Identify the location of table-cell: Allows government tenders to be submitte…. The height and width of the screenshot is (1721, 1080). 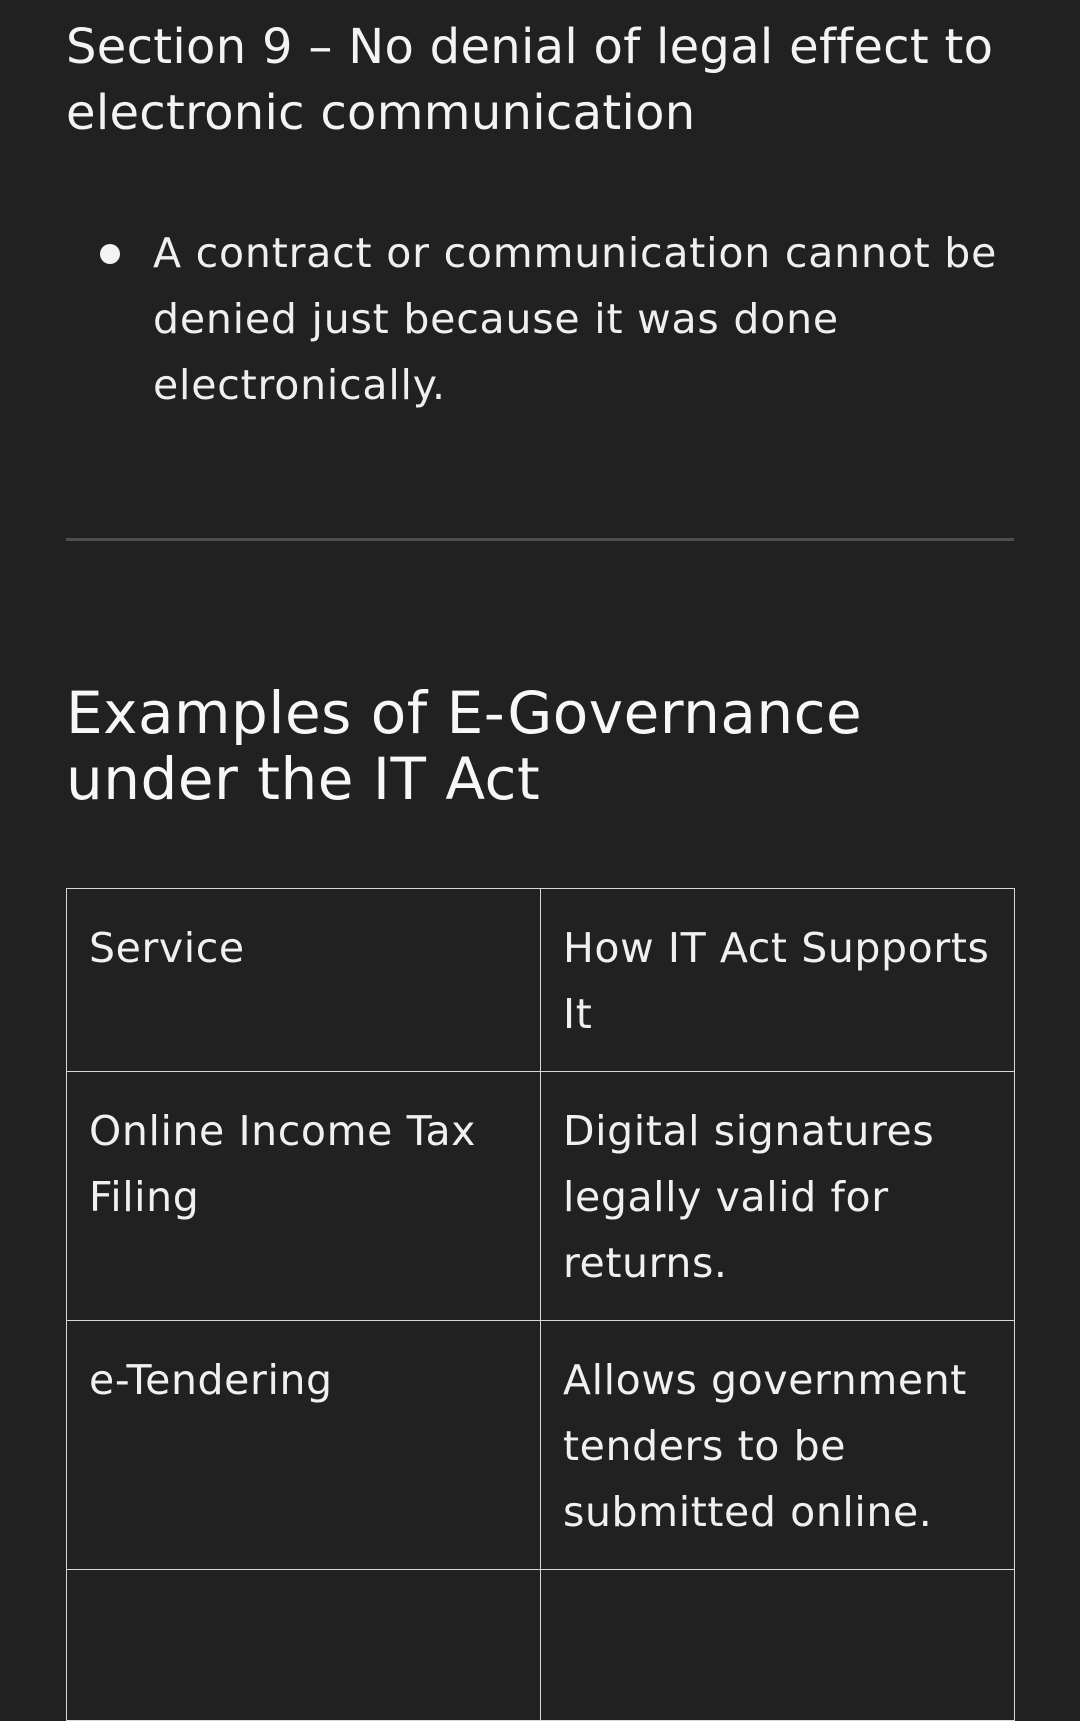
(777, 1445).